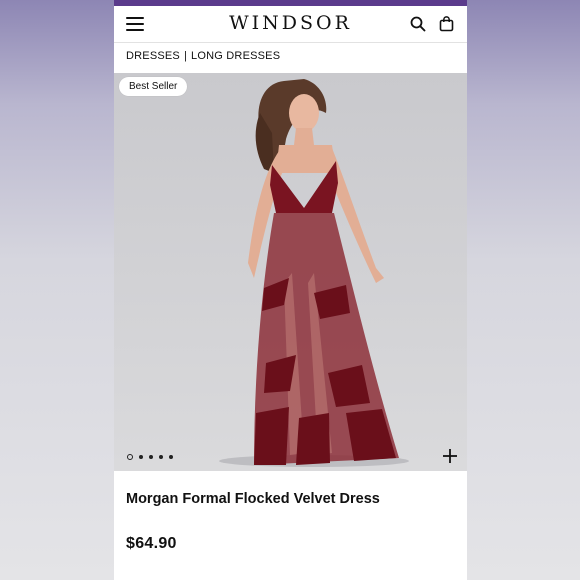  What do you see at coordinates (450, 456) in the screenshot?
I see `plus-icon` at bounding box center [450, 456].